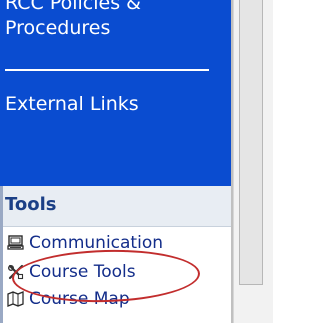 The image size is (320, 323). What do you see at coordinates (96, 243) in the screenshot?
I see `tools-item-label: Communication` at bounding box center [96, 243].